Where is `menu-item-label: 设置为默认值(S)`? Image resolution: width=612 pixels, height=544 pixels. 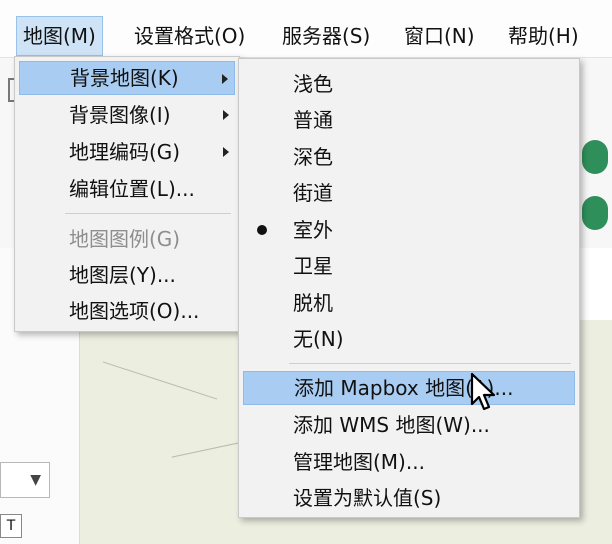
menu-item-label: 设置为默认值(S) is located at coordinates (367, 498).